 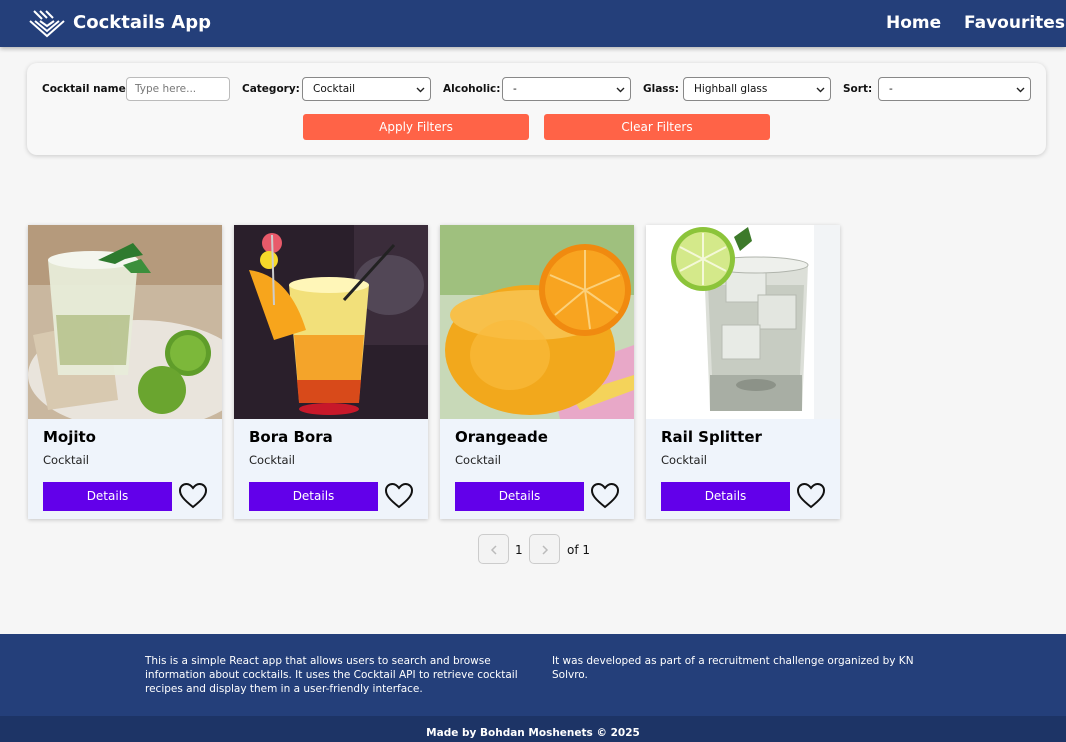 I want to click on chevron-right-icon, so click(x=545, y=550).